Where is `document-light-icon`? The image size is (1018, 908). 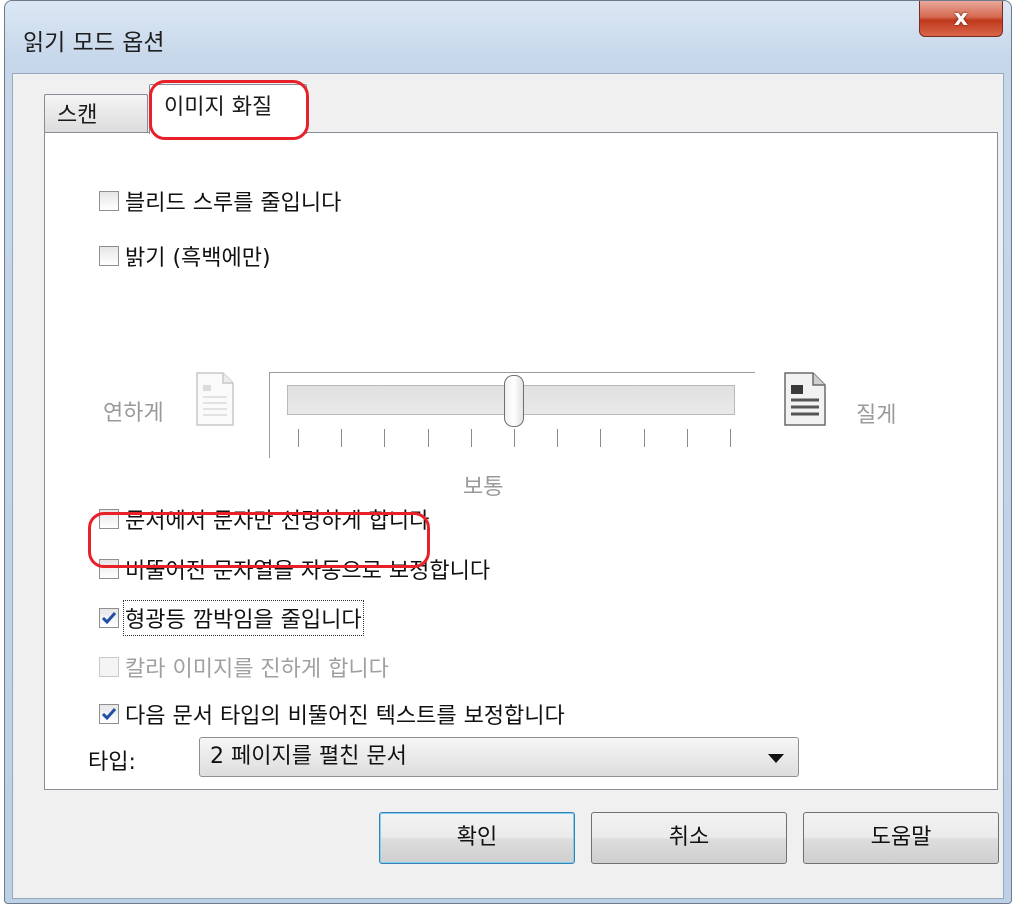 document-light-icon is located at coordinates (215, 399).